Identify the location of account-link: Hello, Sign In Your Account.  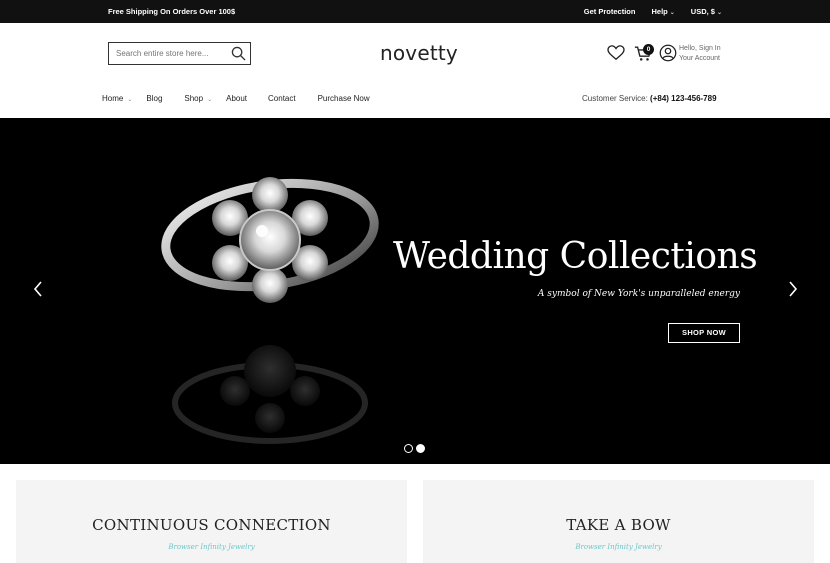
(700, 54).